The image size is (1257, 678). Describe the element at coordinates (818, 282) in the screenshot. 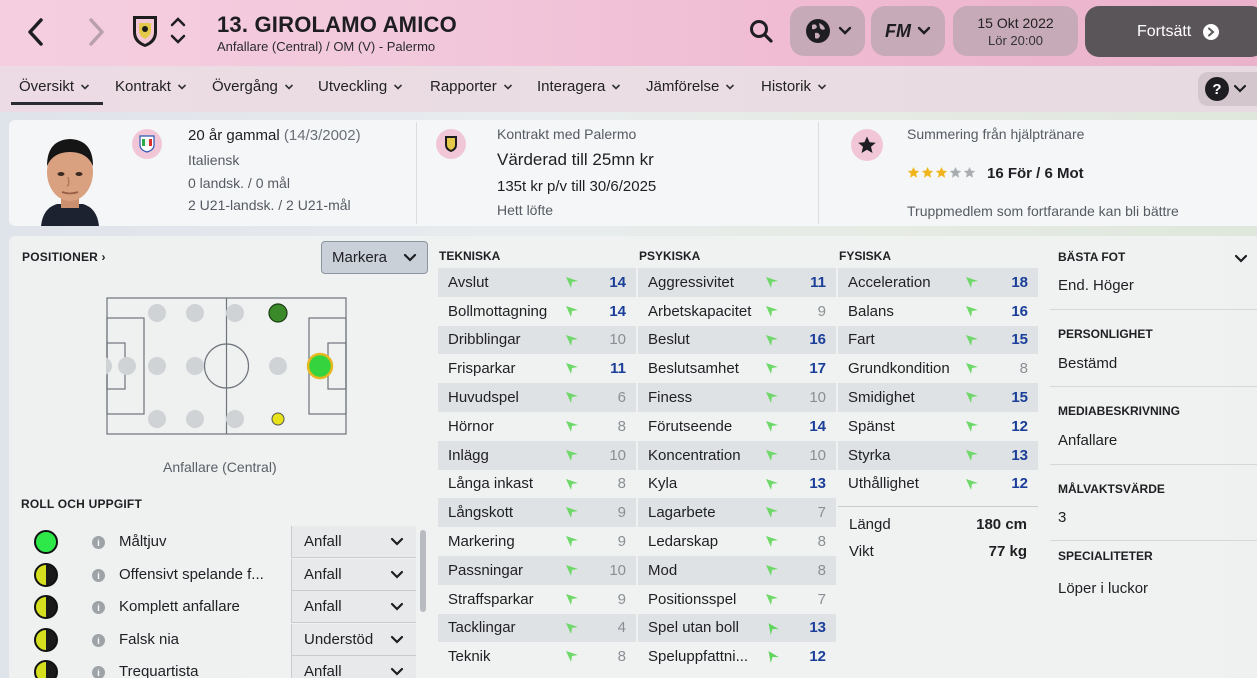

I see `attribute-value: 11` at that location.